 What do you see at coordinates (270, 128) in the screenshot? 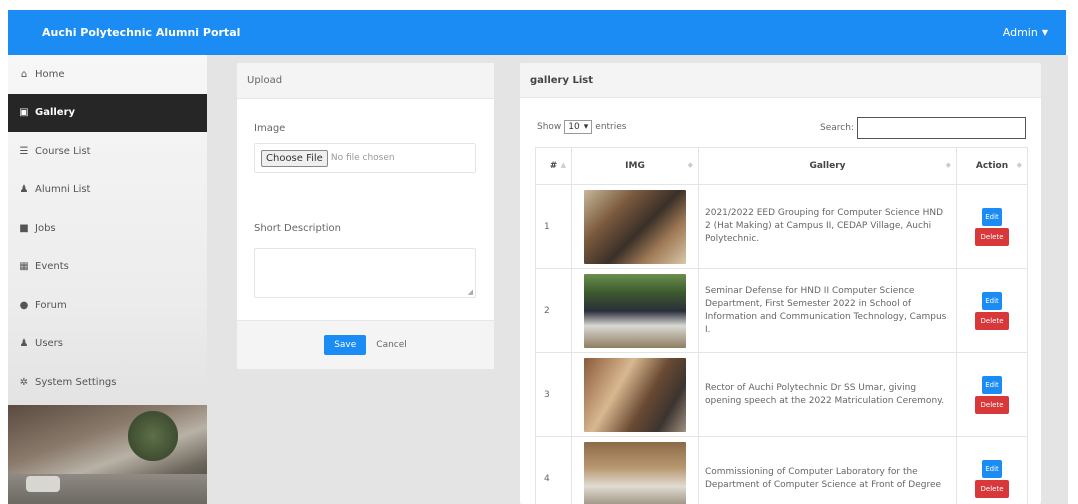
I see `image-label: Image` at bounding box center [270, 128].